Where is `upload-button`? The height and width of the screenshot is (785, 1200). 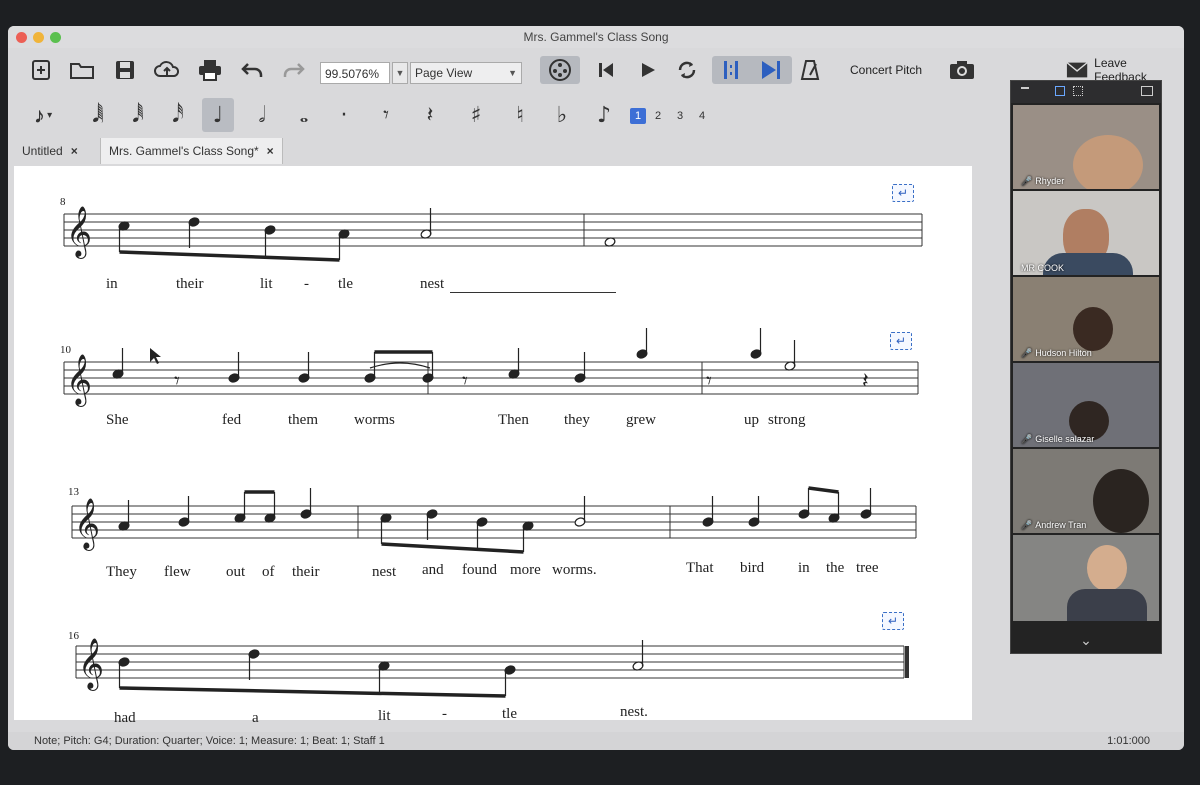 upload-button is located at coordinates (167, 70).